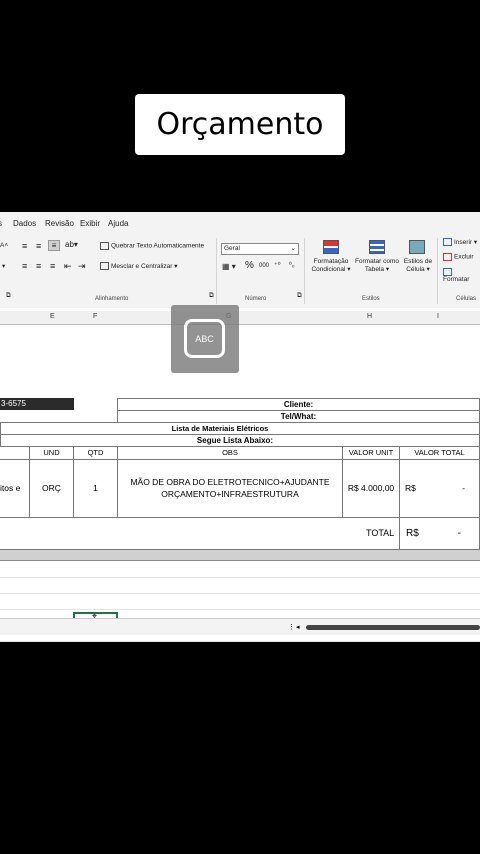 The width and height of the screenshot is (480, 854). What do you see at coordinates (371, 488) in the screenshot?
I see `row-valor-unit-cell: R$ 4.000,00` at bounding box center [371, 488].